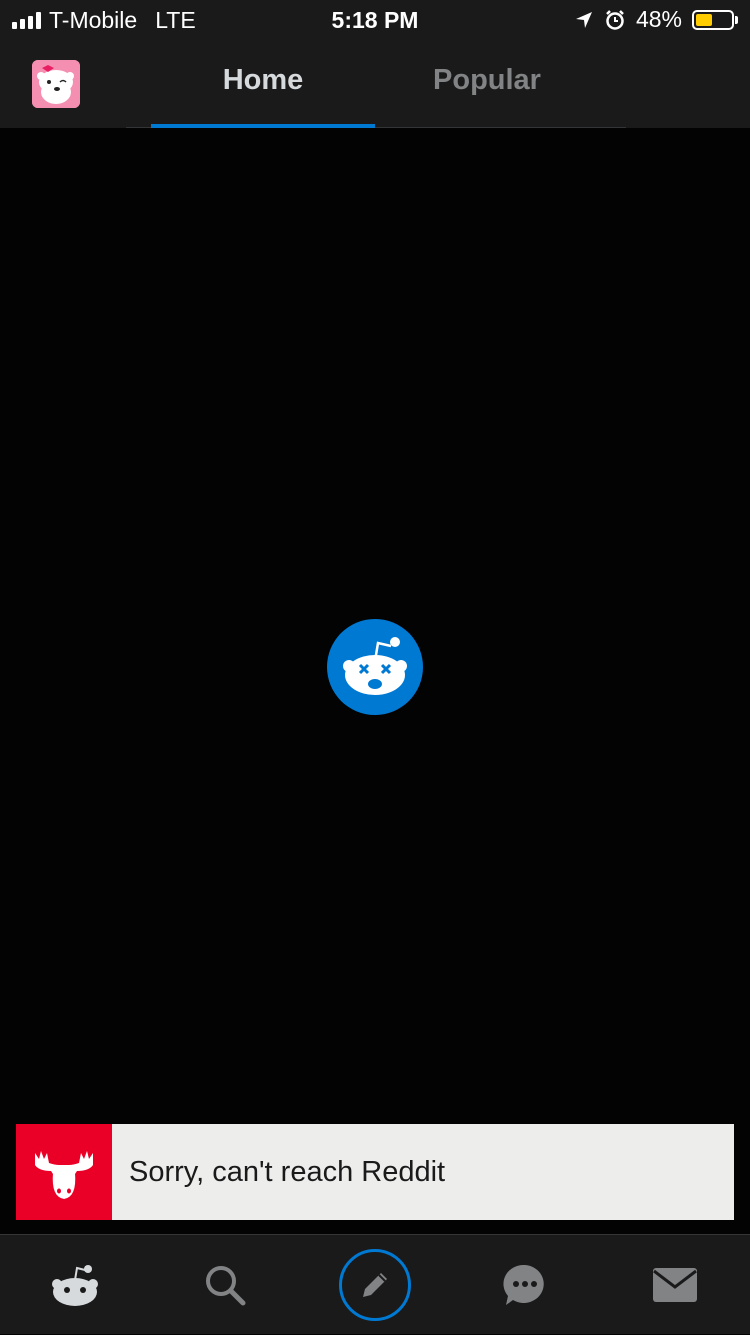  I want to click on tab-popular: Popular, so click(487, 80).